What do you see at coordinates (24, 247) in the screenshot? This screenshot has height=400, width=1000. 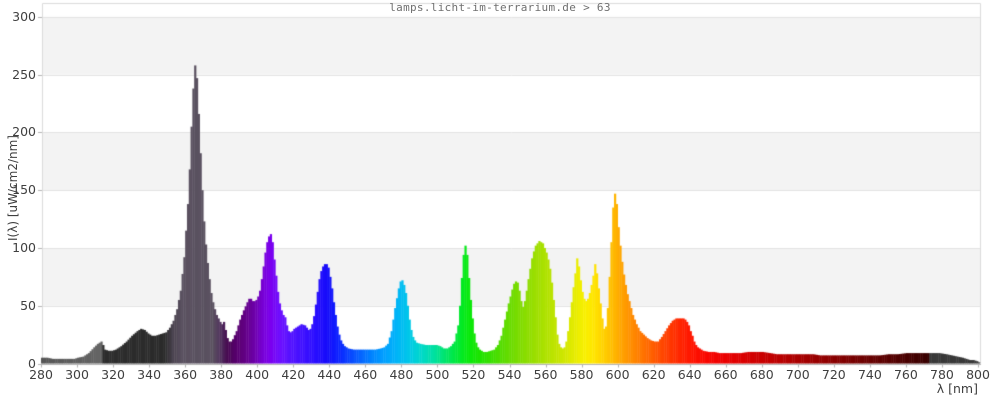 I see `y-tick-label: 100` at bounding box center [24, 247].